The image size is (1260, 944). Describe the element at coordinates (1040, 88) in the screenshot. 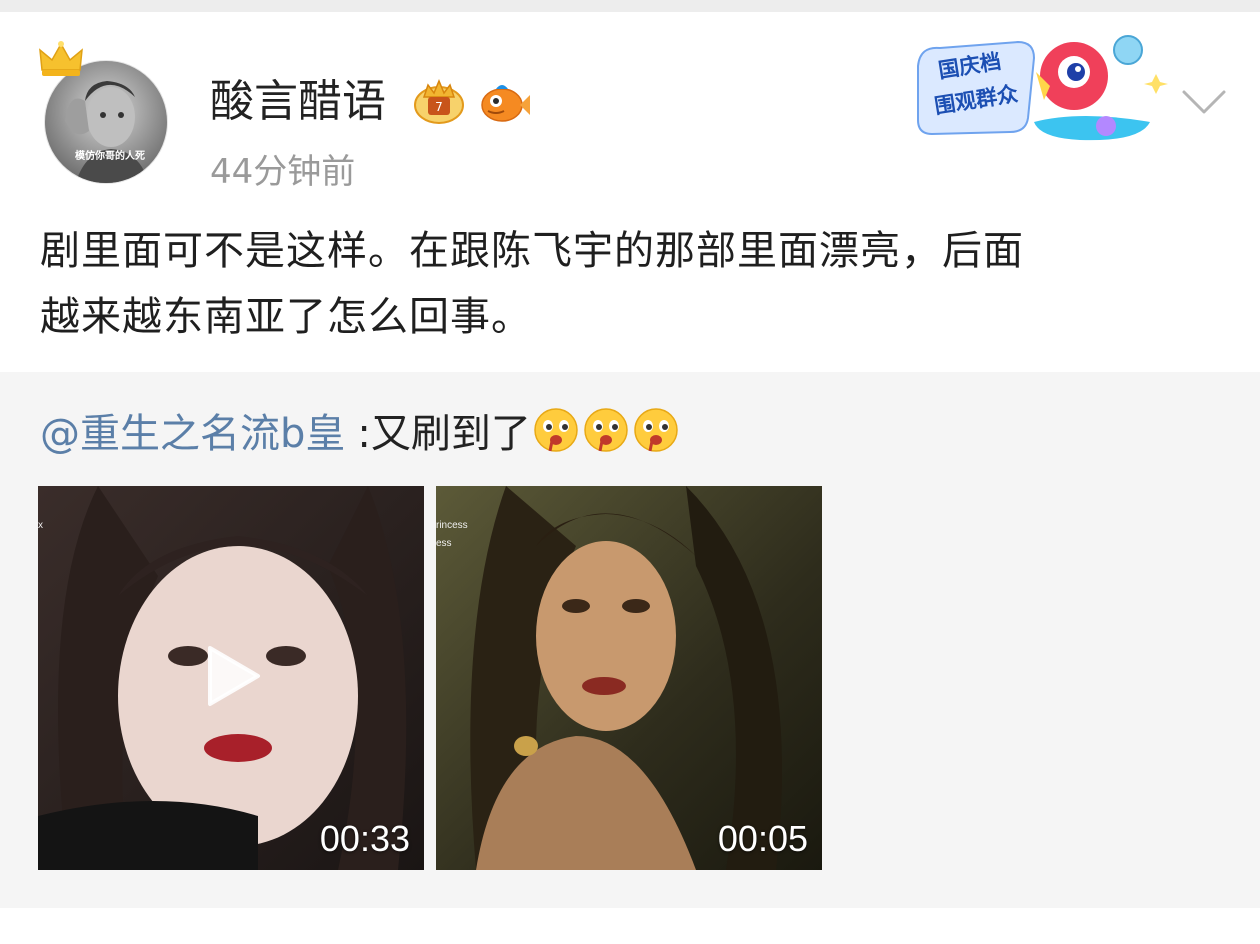

I see `national-day-promo-badge: 国庆档 围观群众` at that location.